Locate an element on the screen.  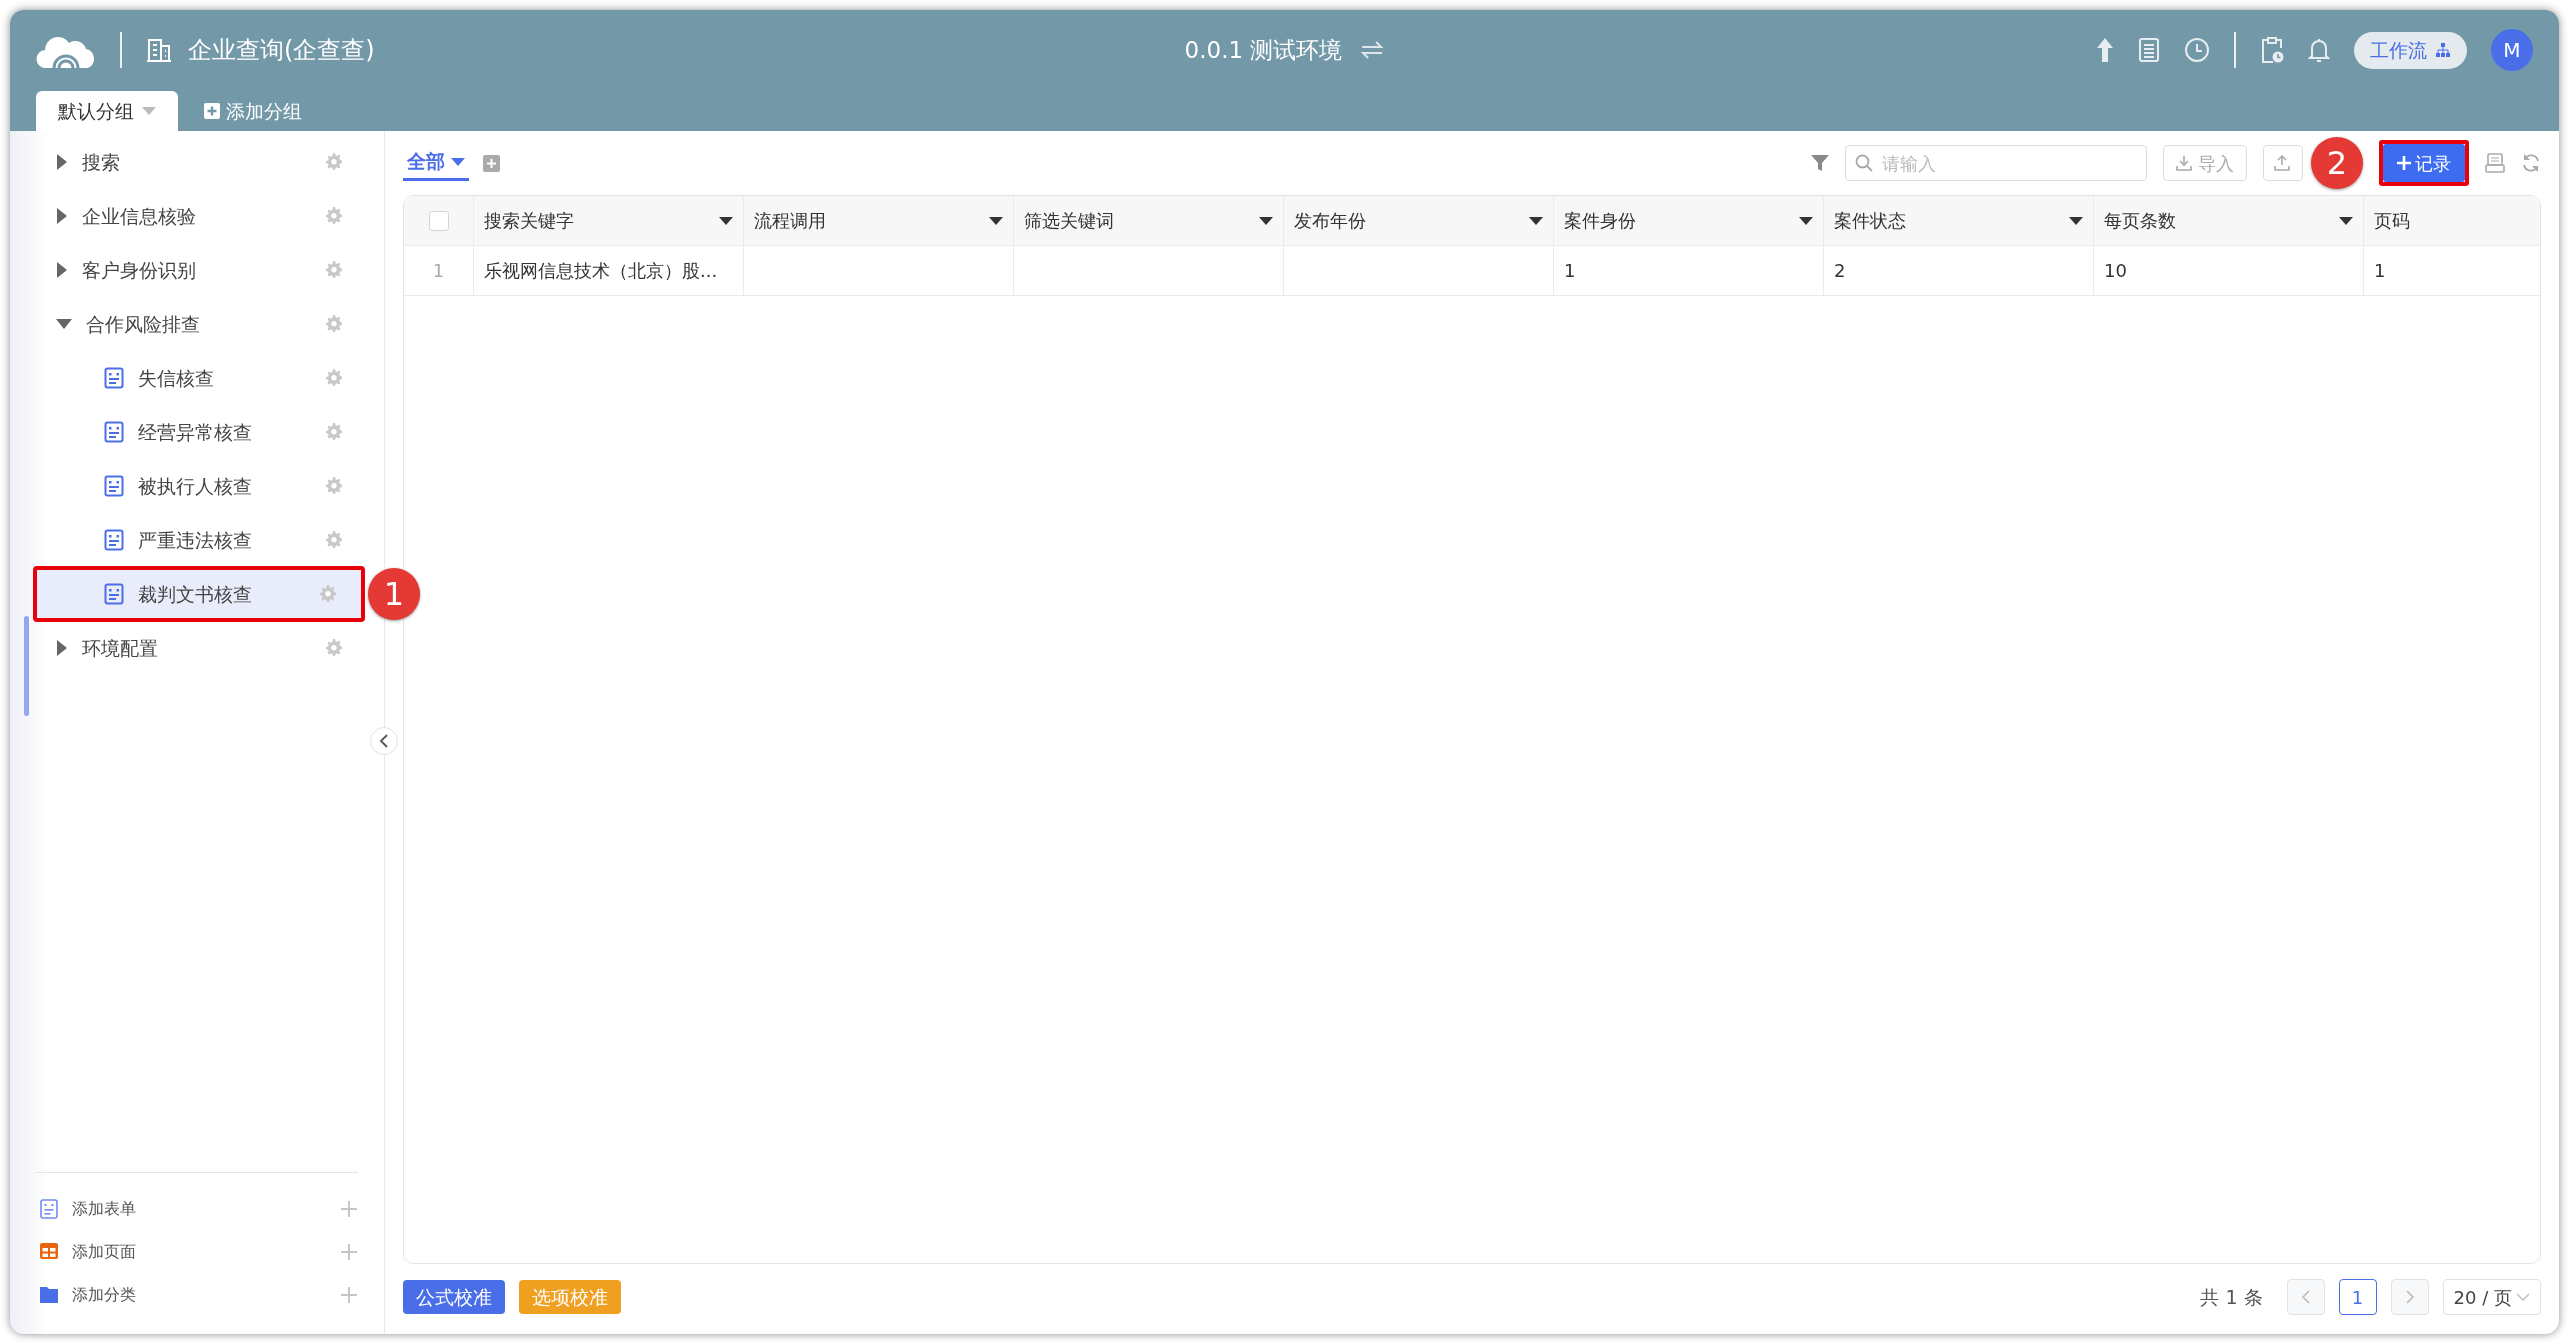
next-page-button is located at coordinates (2409, 1297).